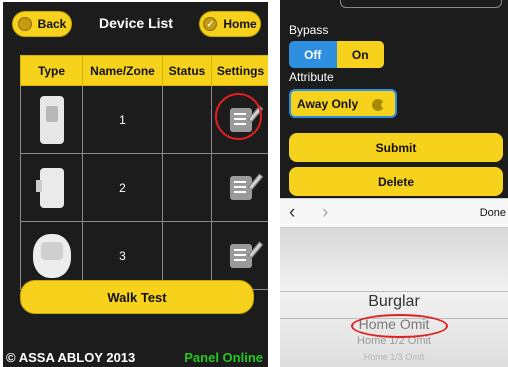 Image resolution: width=508 pixels, height=367 pixels. What do you see at coordinates (328, 103) in the screenshot?
I see `attribute-value: Away Only` at bounding box center [328, 103].